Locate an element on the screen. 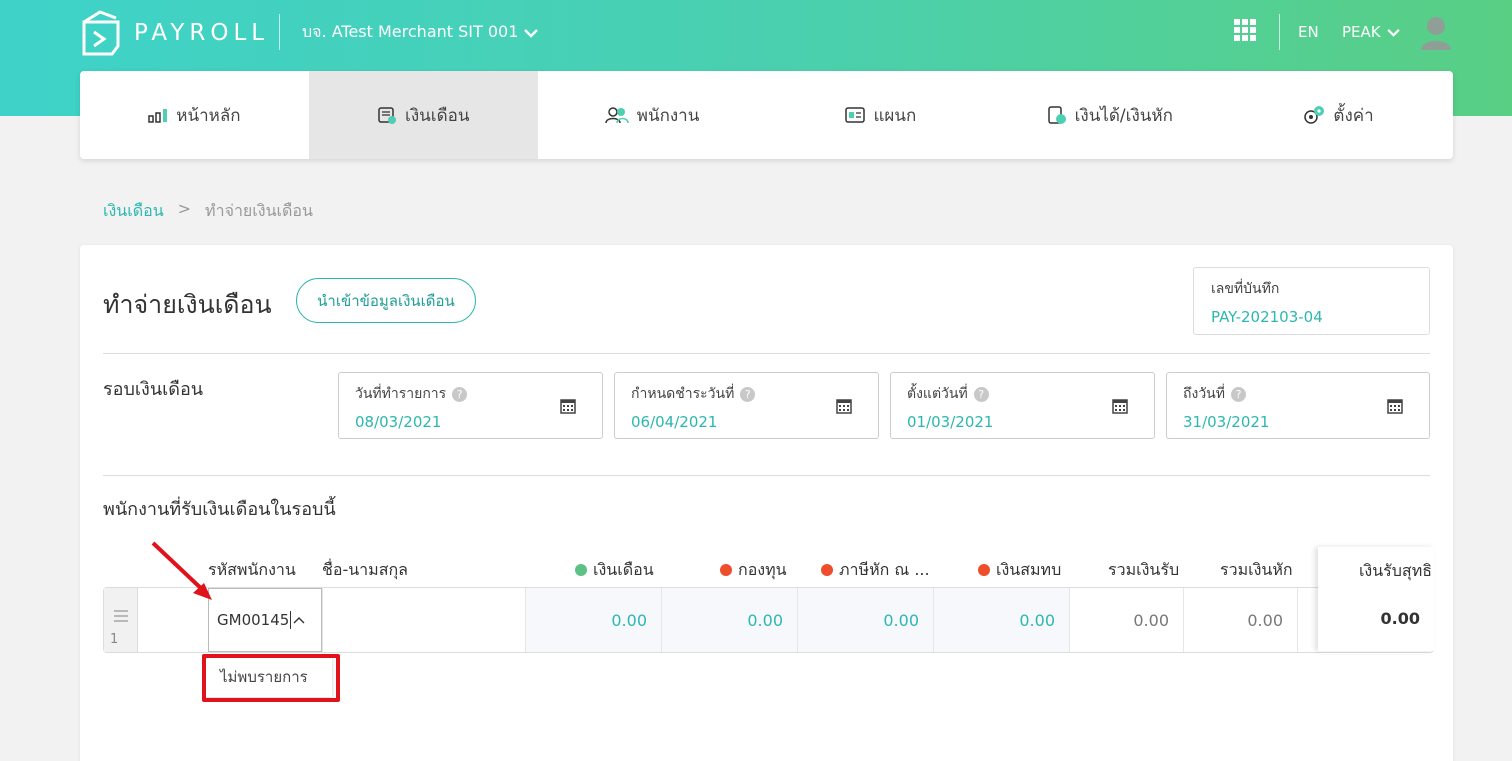 This screenshot has width=1512, height=761. payroll-logo: PAYROLL is located at coordinates (174, 33).